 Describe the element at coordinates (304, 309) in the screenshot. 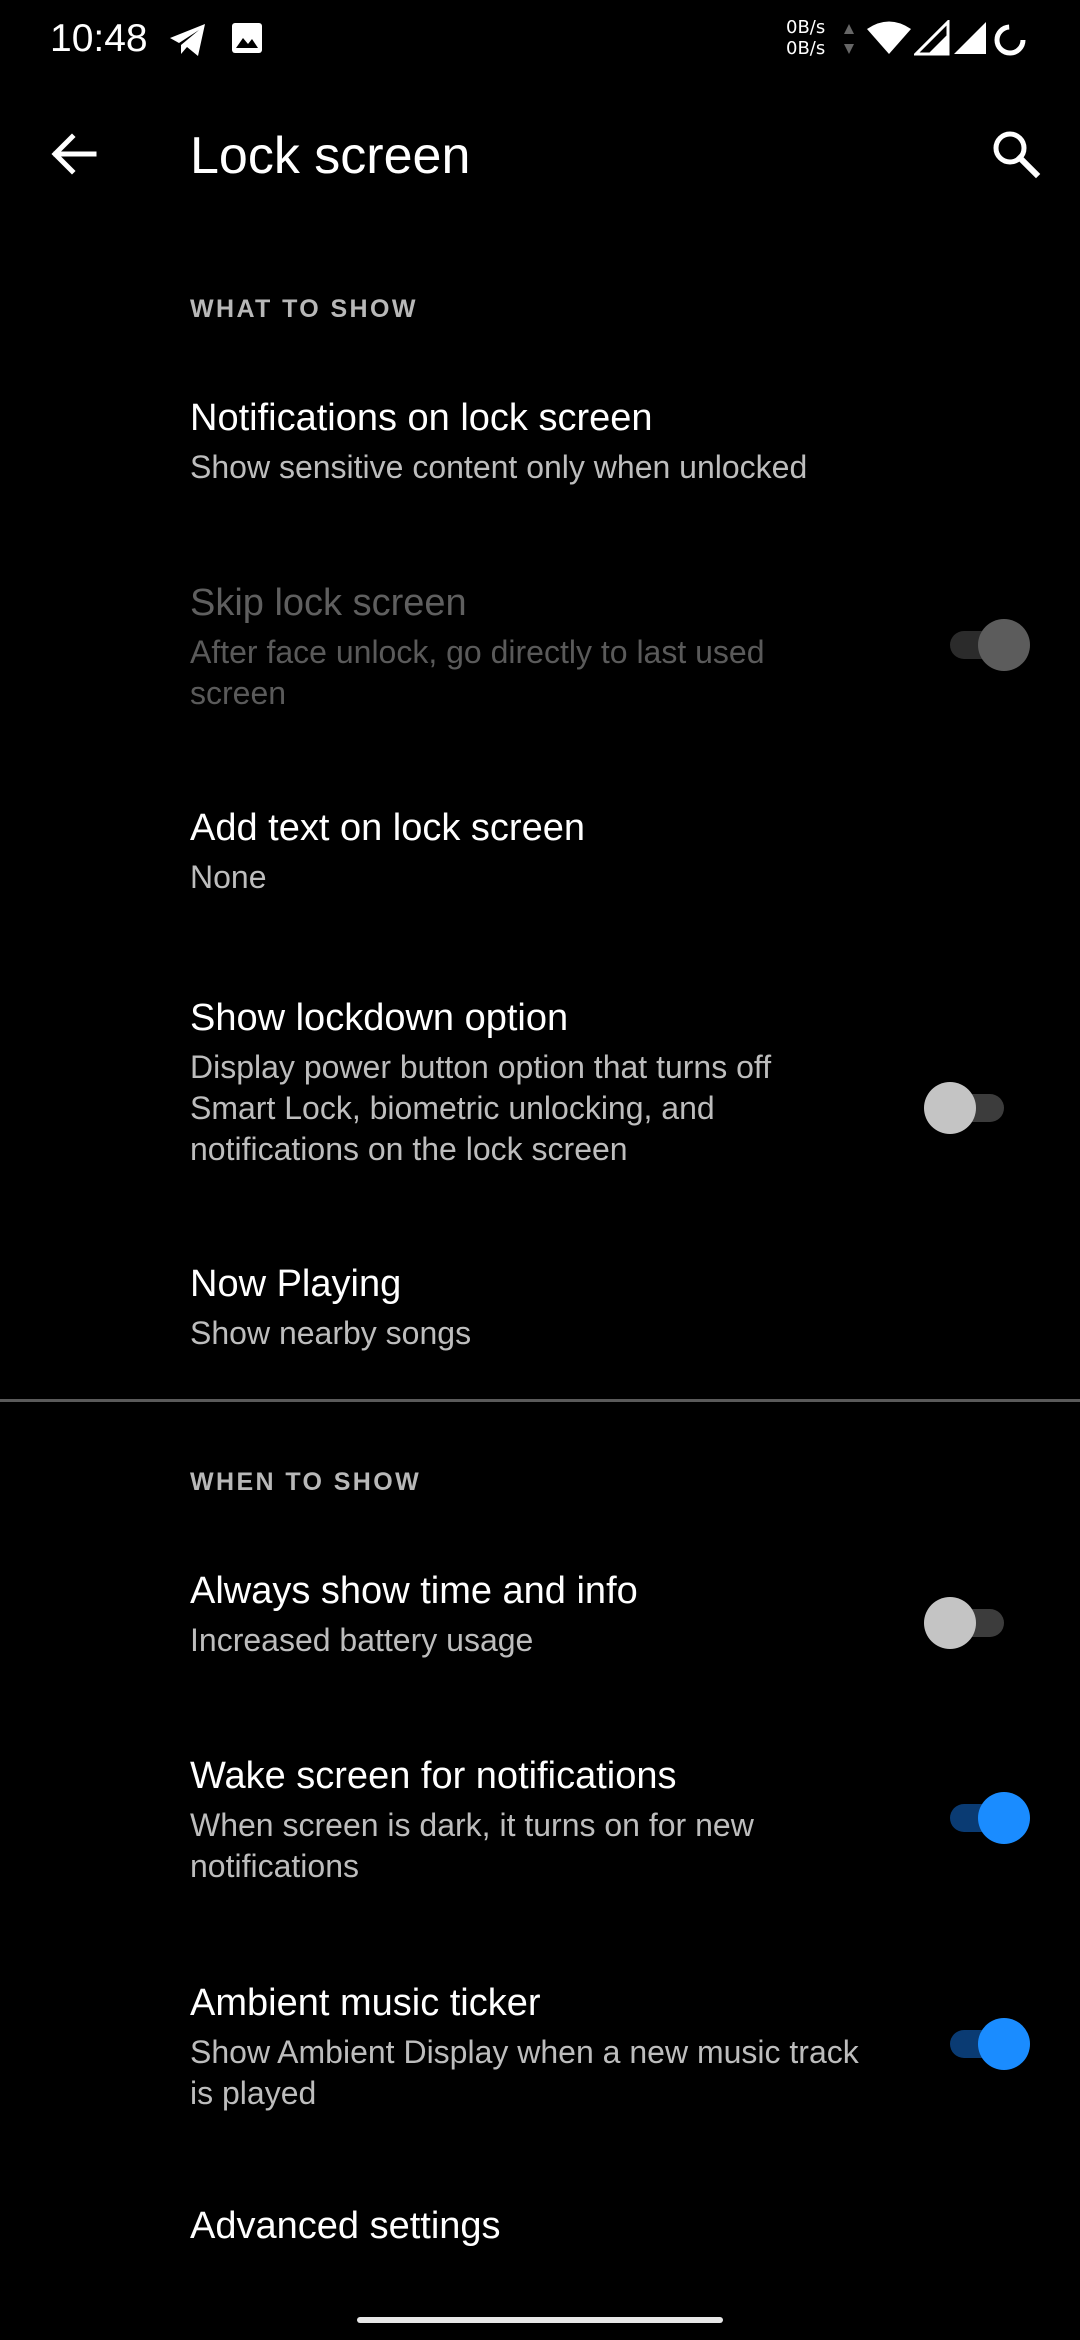

I see `section-header-what-to-show: WHAT TO SHOW` at that location.